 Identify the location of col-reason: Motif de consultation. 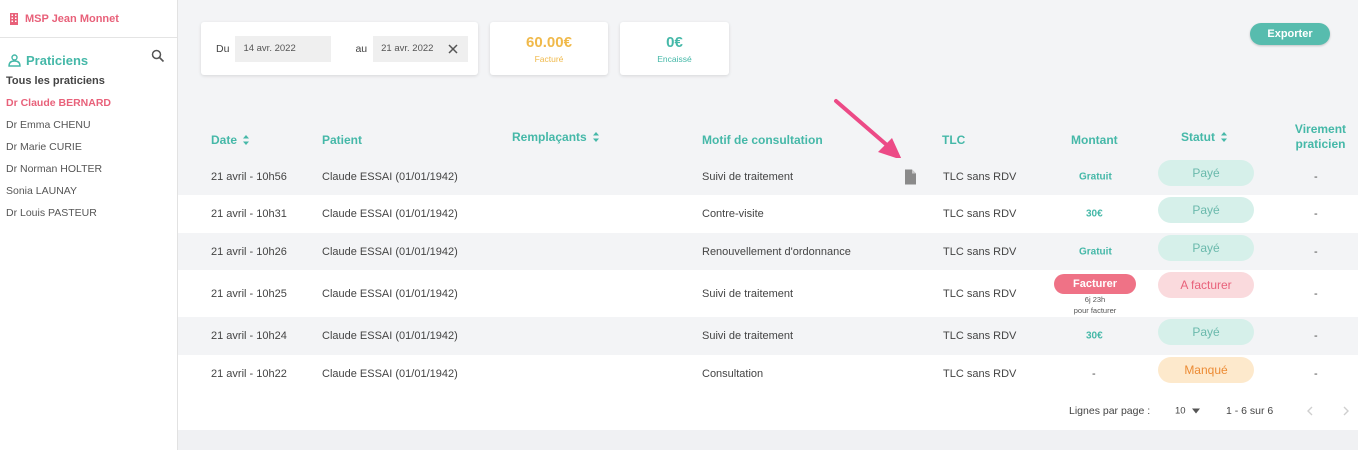
(762, 140).